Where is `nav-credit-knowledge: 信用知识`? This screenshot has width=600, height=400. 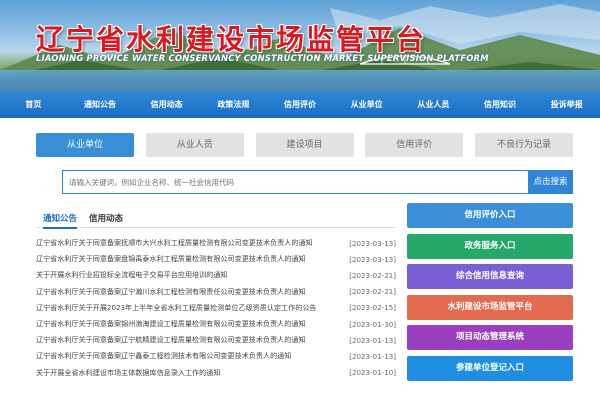
nav-credit-knowledge: 信用知识 is located at coordinates (500, 105).